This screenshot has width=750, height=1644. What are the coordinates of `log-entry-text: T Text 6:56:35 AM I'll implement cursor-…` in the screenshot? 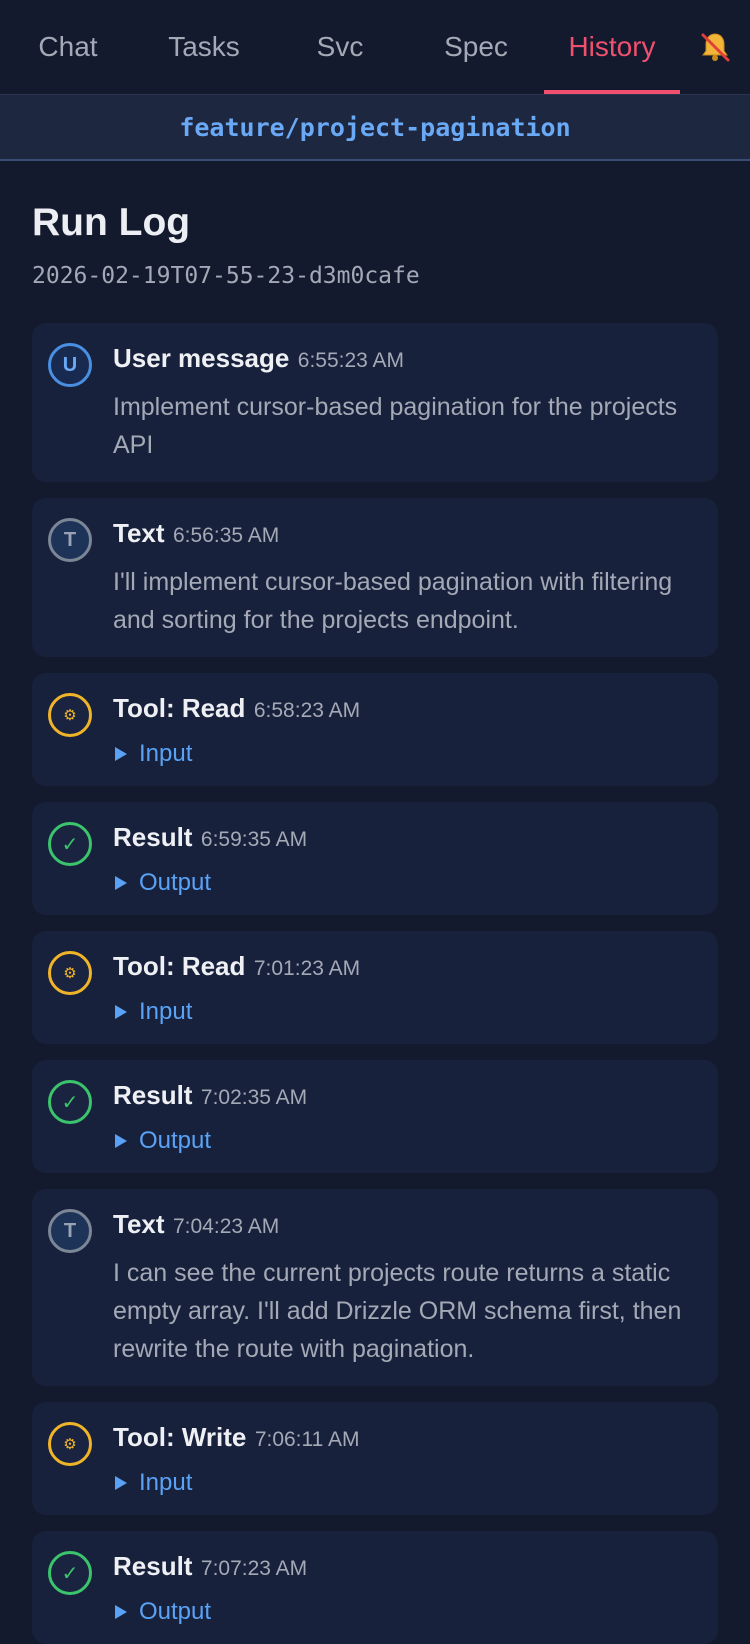 It's located at (375, 577).